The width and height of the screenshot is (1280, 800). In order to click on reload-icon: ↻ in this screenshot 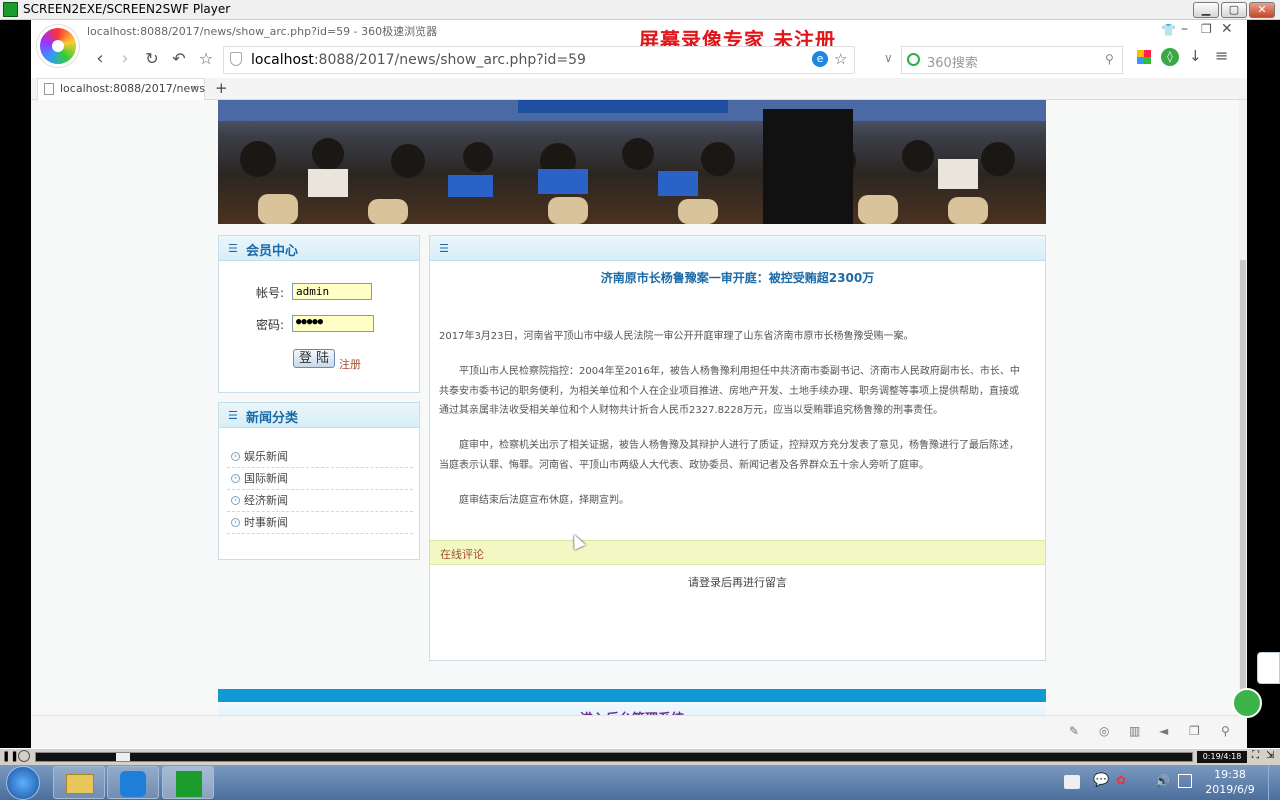, I will do `click(152, 59)`.